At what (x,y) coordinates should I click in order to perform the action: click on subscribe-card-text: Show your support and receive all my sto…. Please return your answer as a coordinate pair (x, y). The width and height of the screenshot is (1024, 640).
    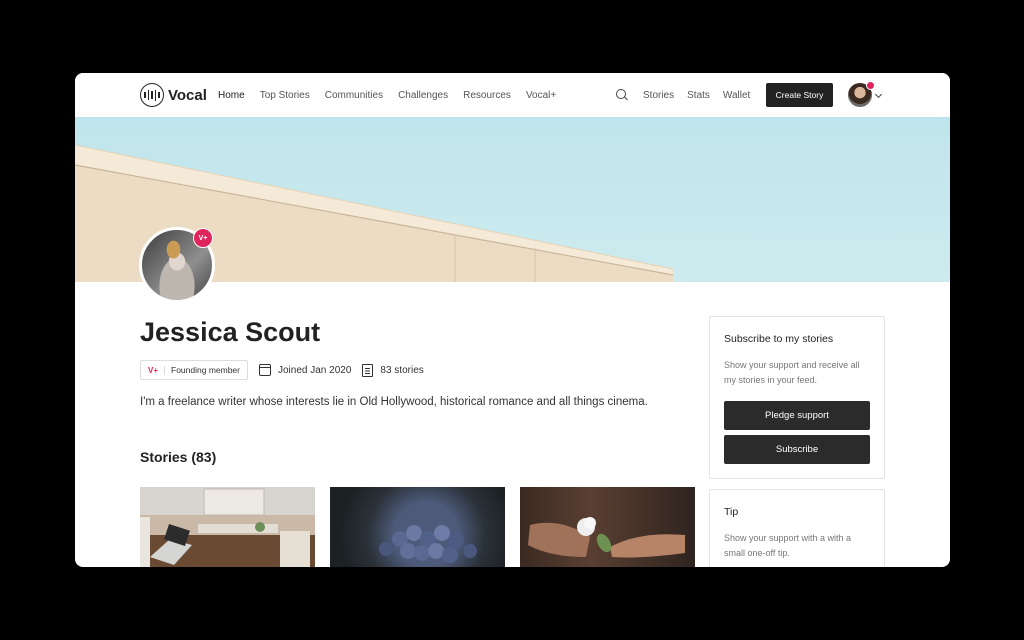
    Looking at the image, I should click on (792, 372).